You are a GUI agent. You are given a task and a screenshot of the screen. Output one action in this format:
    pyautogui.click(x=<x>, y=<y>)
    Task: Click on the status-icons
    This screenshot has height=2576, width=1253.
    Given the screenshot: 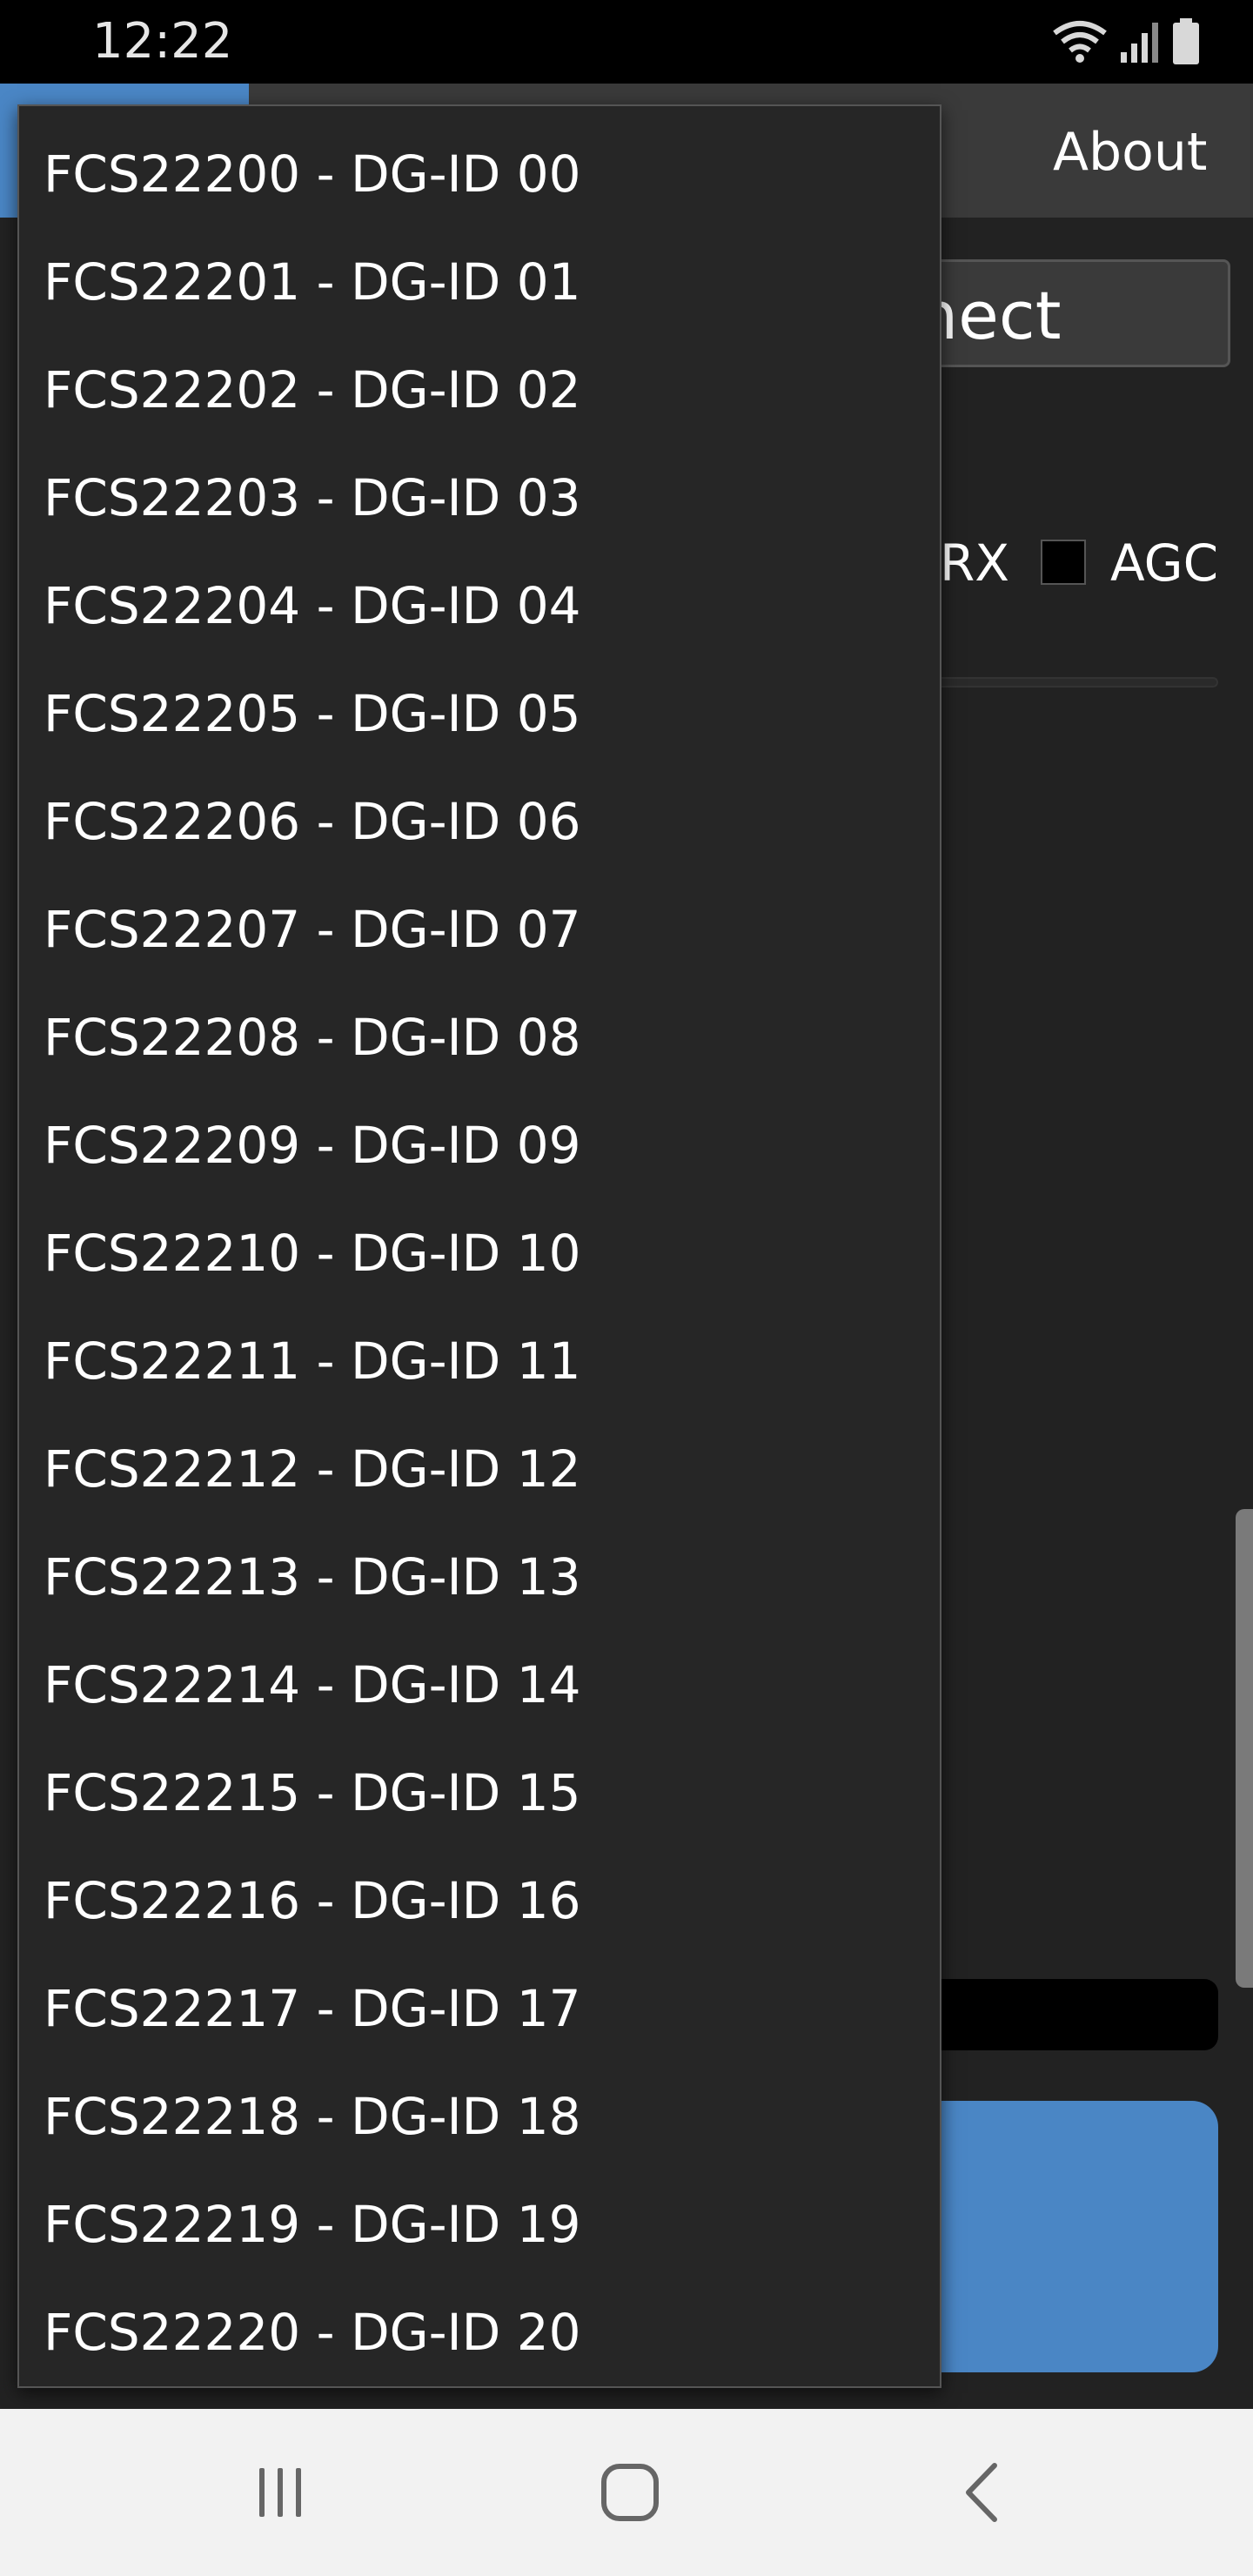 What is the action you would take?
    pyautogui.click(x=1126, y=42)
    